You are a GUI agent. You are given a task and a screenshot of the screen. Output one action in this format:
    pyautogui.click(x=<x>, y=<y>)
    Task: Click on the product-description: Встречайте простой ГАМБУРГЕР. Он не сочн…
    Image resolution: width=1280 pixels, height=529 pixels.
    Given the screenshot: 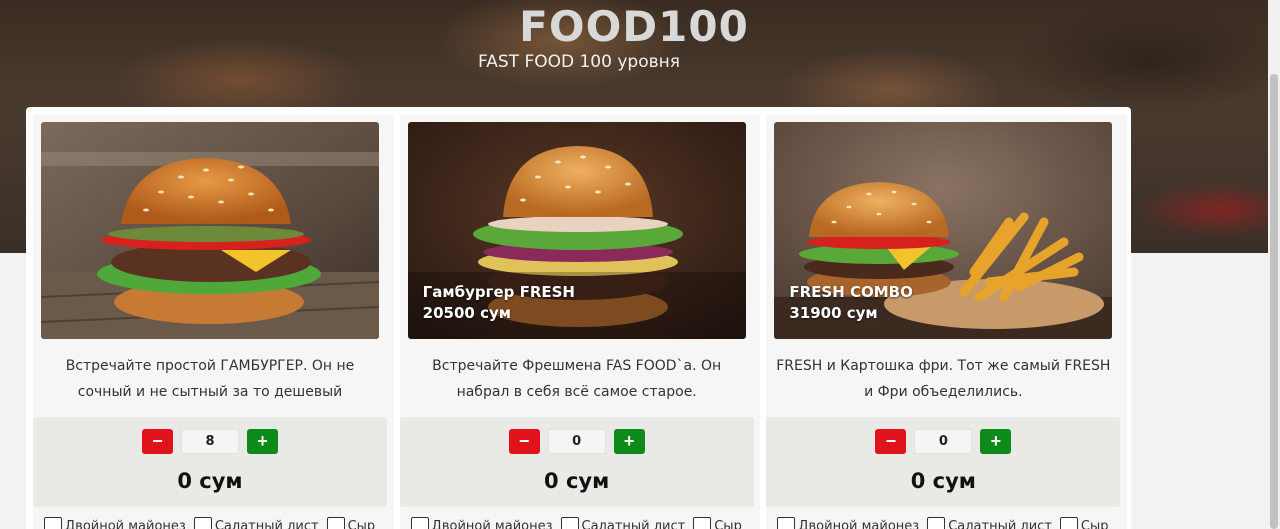 What is the action you would take?
    pyautogui.click(x=210, y=379)
    